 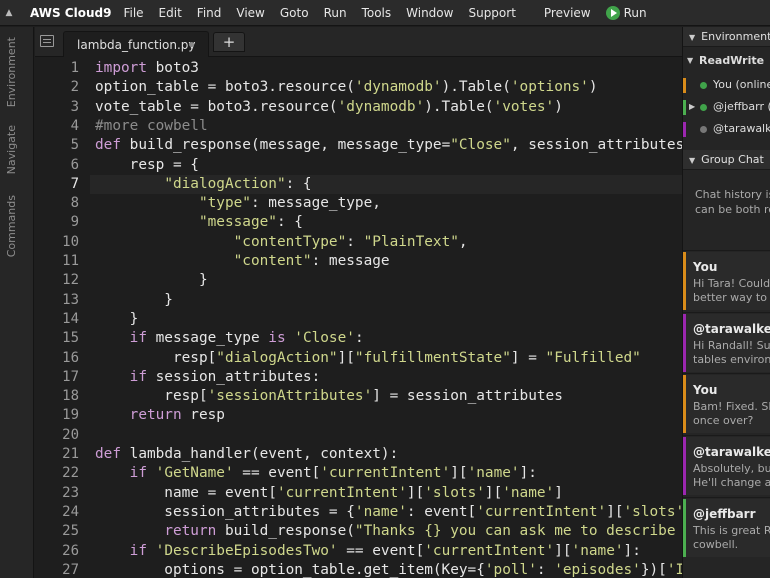 What do you see at coordinates (510, 569) in the screenshot?
I see `code-token: 'poll'` at bounding box center [510, 569].